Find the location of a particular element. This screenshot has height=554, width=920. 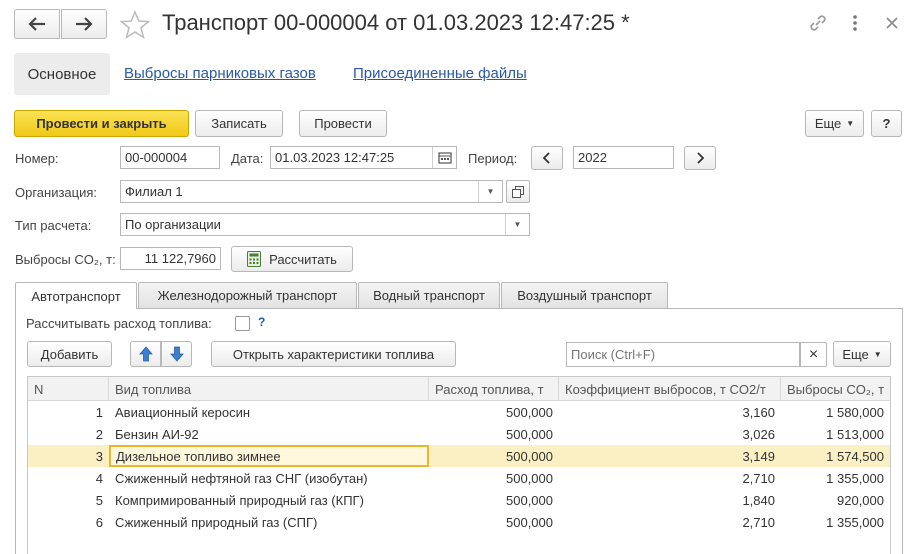

fuel-calc-checkbox is located at coordinates (242, 323).